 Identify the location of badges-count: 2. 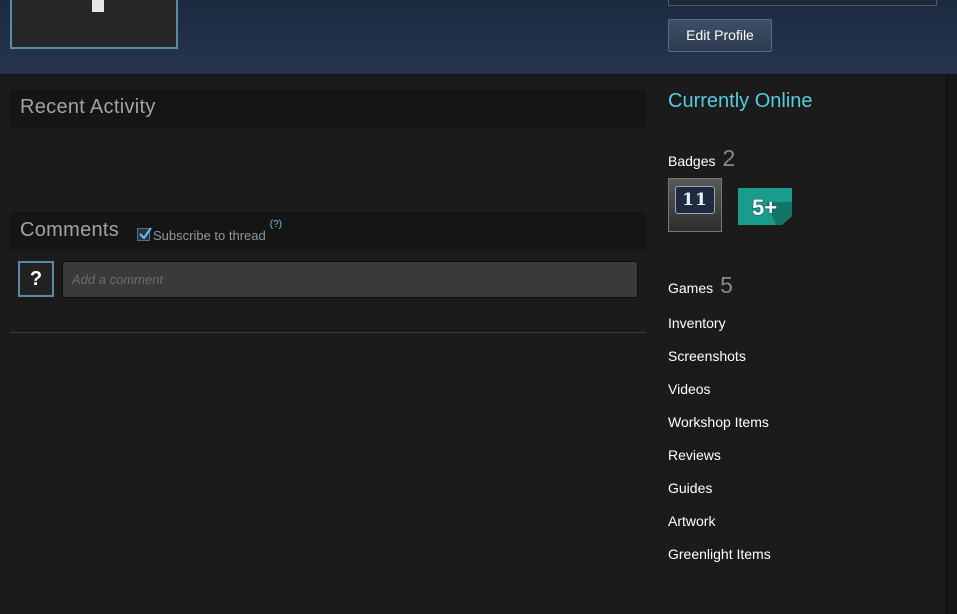
(729, 158).